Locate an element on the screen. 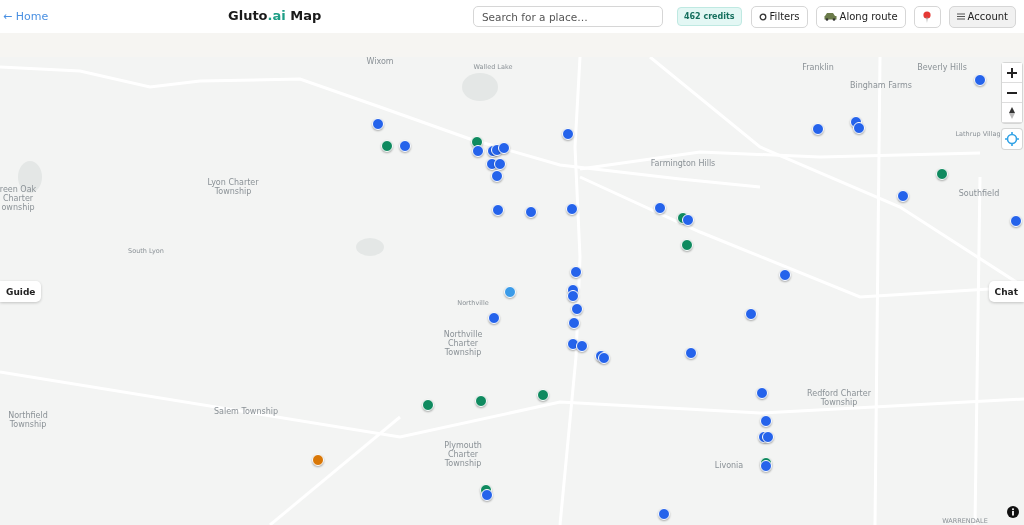  place-label: Livonia is located at coordinates (729, 466).